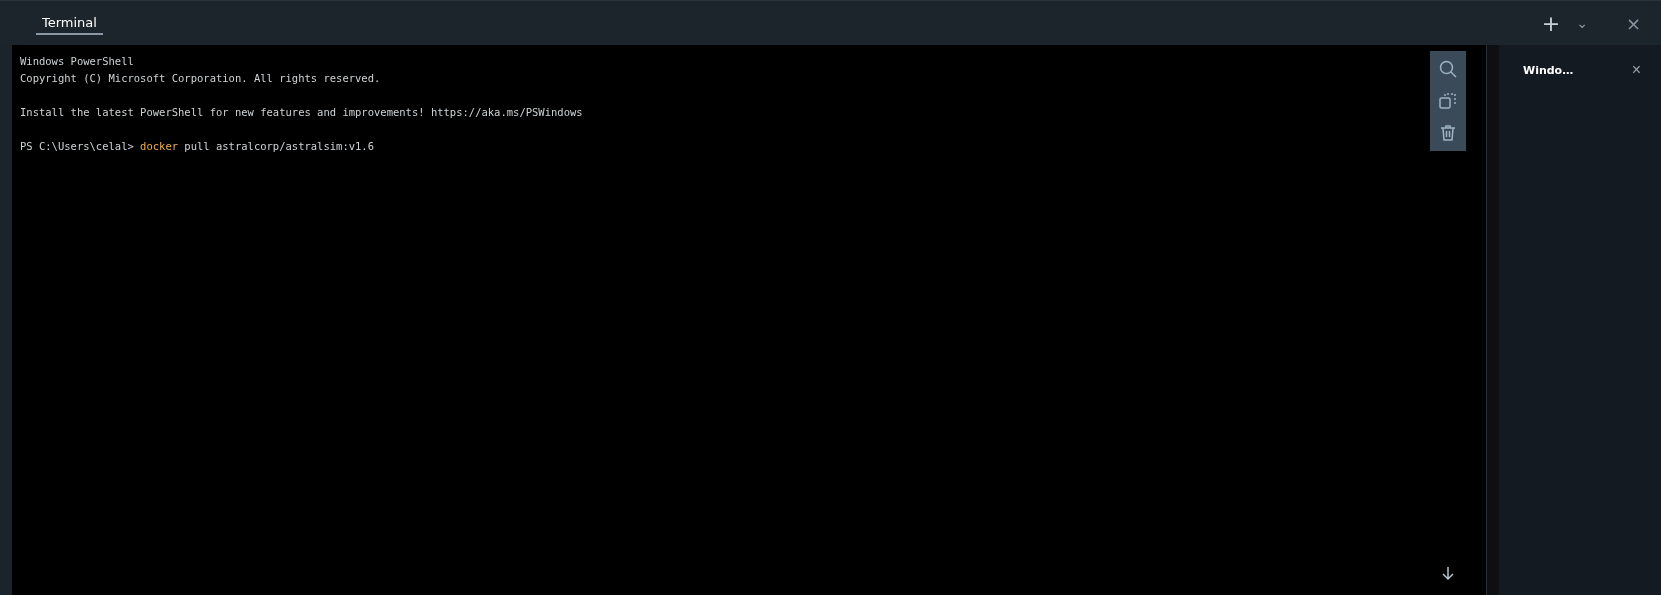 The image size is (1661, 595). I want to click on terminal-line: Copyright (C) Microsoft Corporation. All rights reserved., so click(200, 78).